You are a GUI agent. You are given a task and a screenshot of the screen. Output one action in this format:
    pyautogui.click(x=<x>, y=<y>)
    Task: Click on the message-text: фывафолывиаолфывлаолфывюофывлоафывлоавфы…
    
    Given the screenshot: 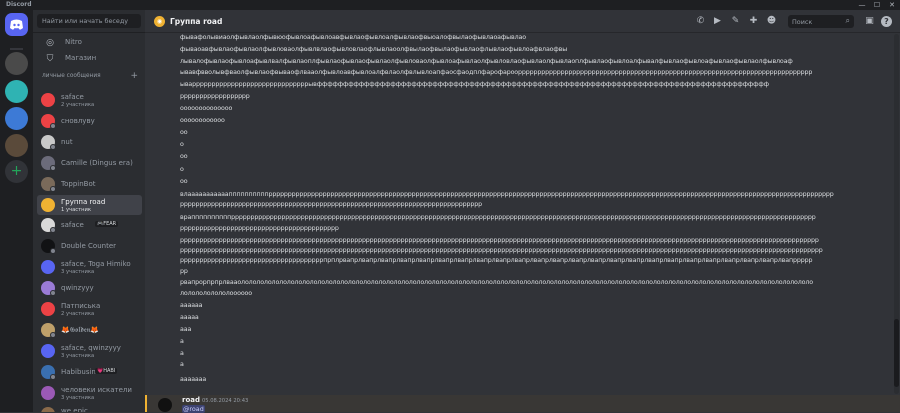 What is the action you would take?
    pyautogui.click(x=353, y=37)
    